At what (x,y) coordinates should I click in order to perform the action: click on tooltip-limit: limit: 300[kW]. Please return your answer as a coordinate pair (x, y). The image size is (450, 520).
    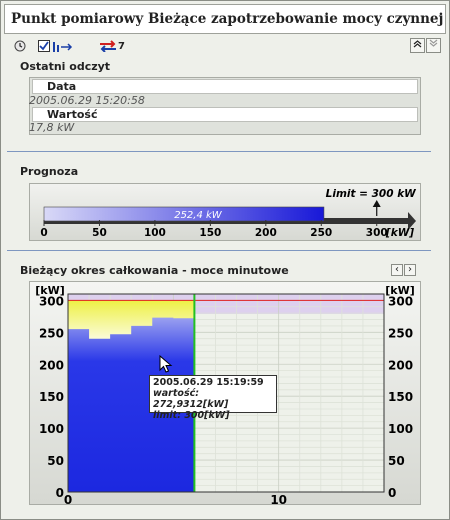
    Looking at the image, I should click on (191, 415).